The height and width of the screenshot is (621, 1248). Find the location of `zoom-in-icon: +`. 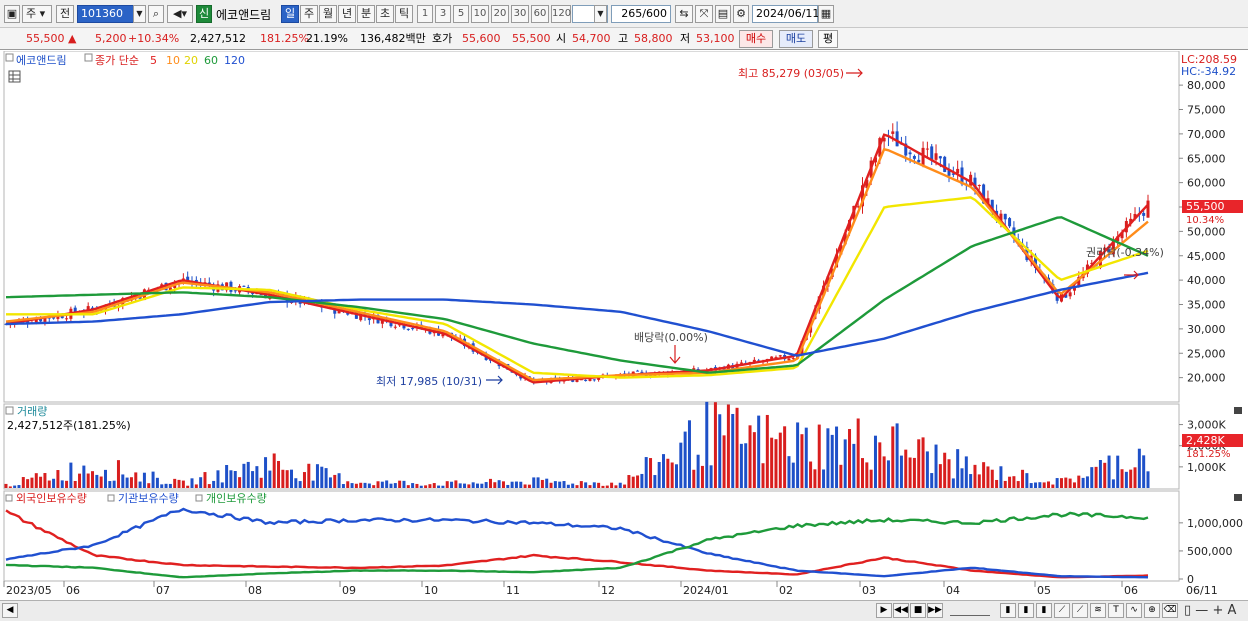

zoom-in-icon: + is located at coordinates (1217, 610).